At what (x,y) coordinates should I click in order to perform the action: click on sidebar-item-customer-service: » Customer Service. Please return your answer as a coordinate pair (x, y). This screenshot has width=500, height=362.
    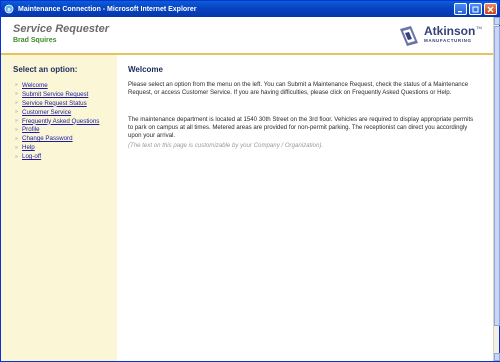
    Looking at the image, I should click on (57, 112).